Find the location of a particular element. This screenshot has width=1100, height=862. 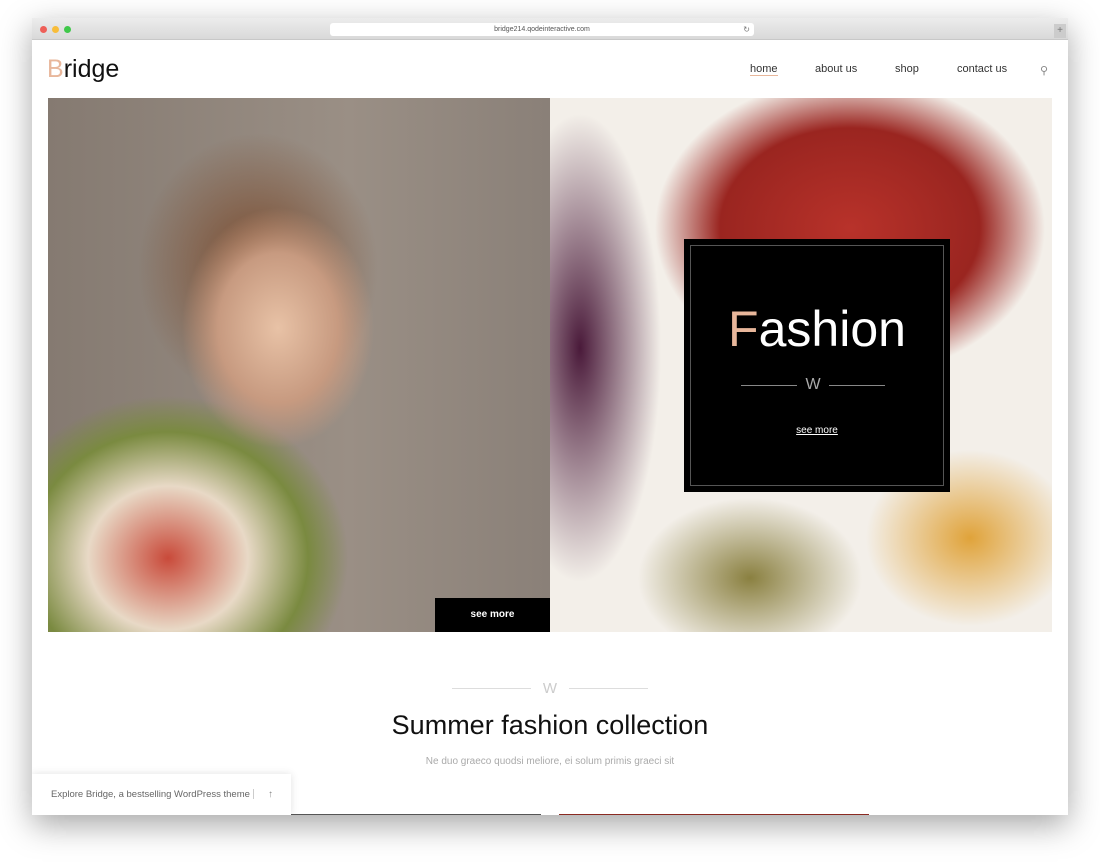

new-tab-button: + is located at coordinates (1060, 31).